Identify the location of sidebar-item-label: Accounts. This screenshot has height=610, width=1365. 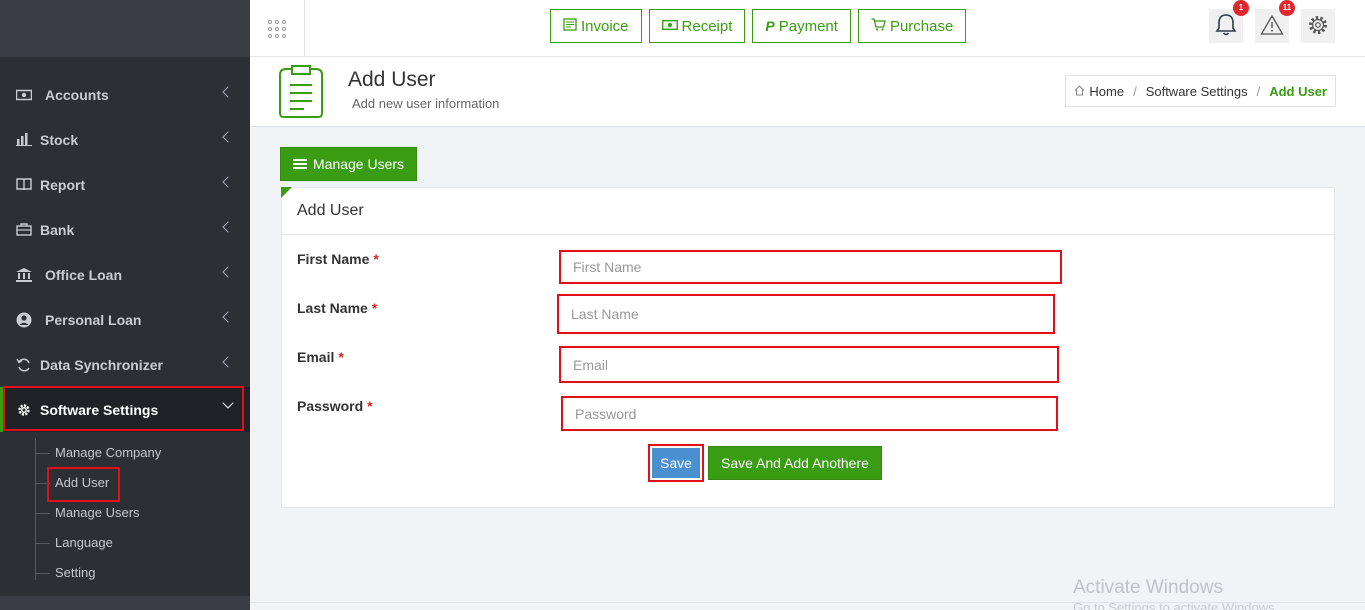
(77, 94).